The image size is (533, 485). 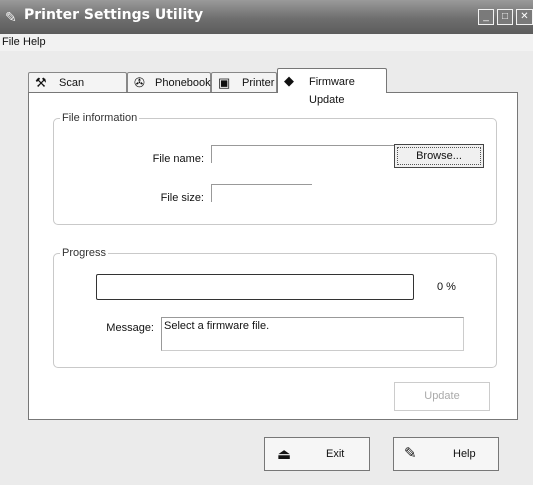 What do you see at coordinates (130, 328) in the screenshot?
I see `message-label: Message:` at bounding box center [130, 328].